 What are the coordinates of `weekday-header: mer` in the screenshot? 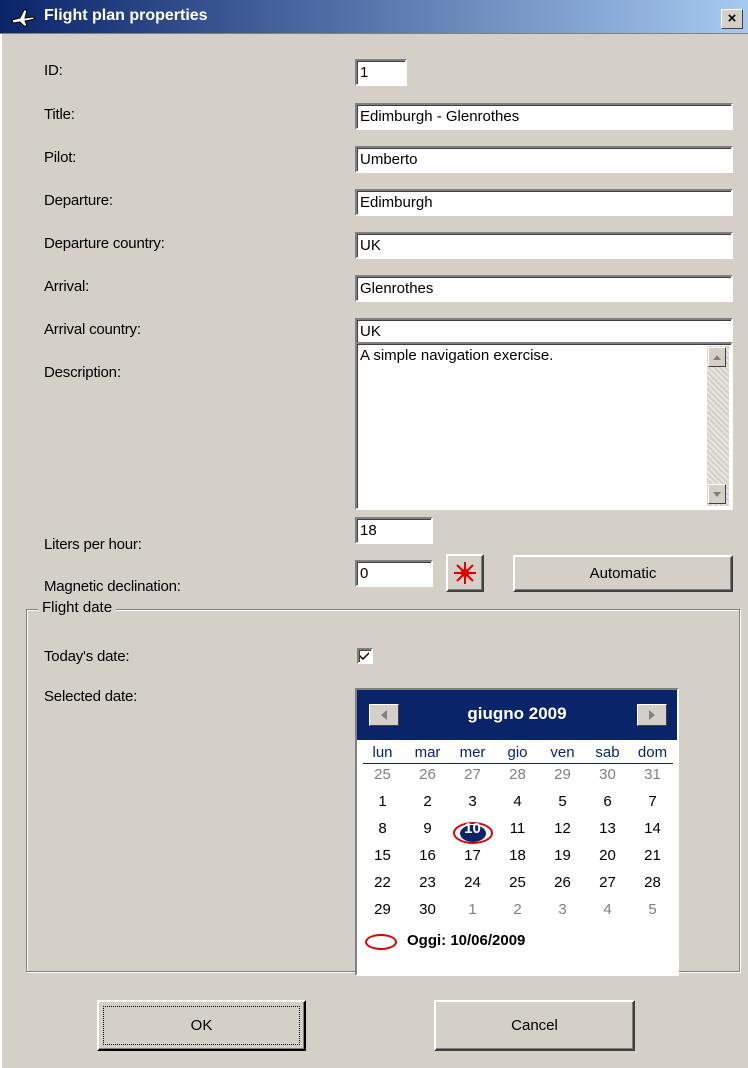 It's located at (472, 752).